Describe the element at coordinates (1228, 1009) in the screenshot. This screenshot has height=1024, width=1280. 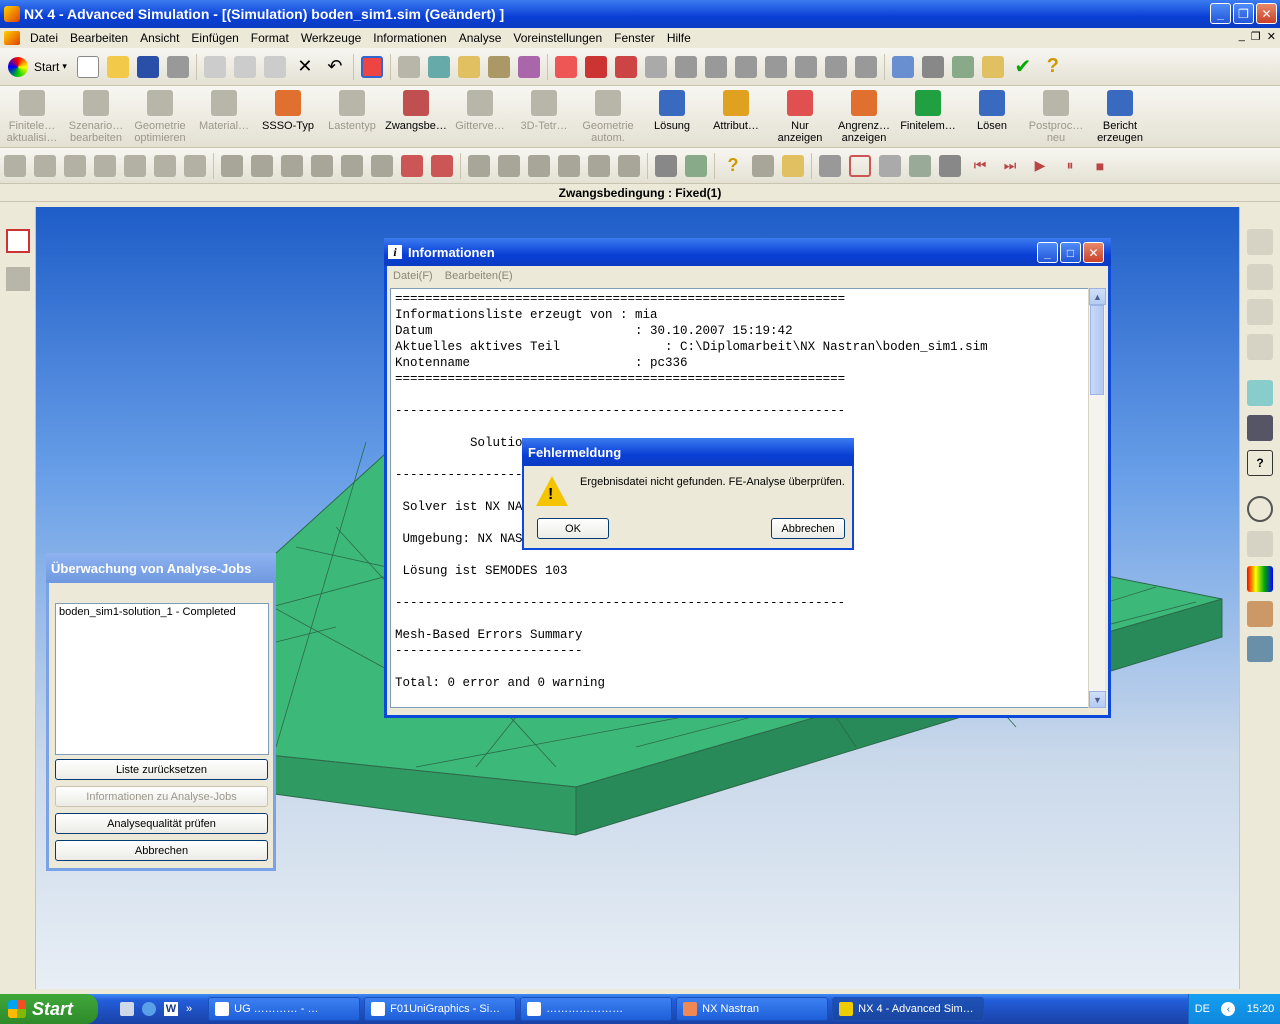
I see `tray-expand-icon: ‹` at that location.